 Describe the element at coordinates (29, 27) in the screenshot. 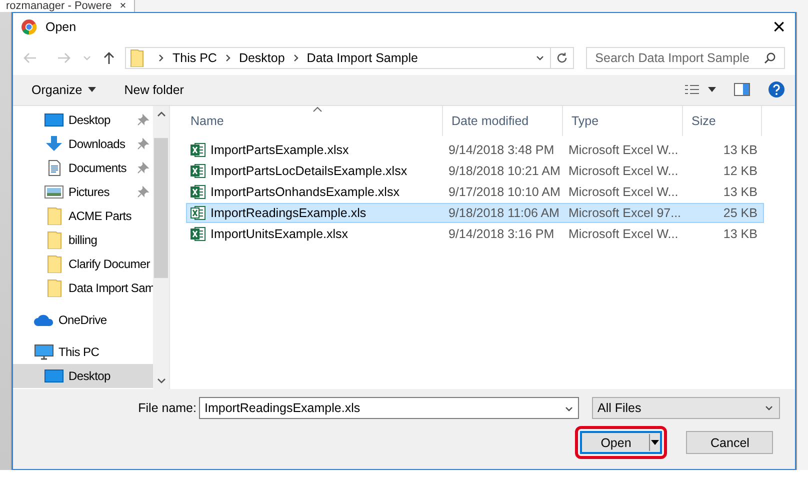

I see `app-icon` at that location.